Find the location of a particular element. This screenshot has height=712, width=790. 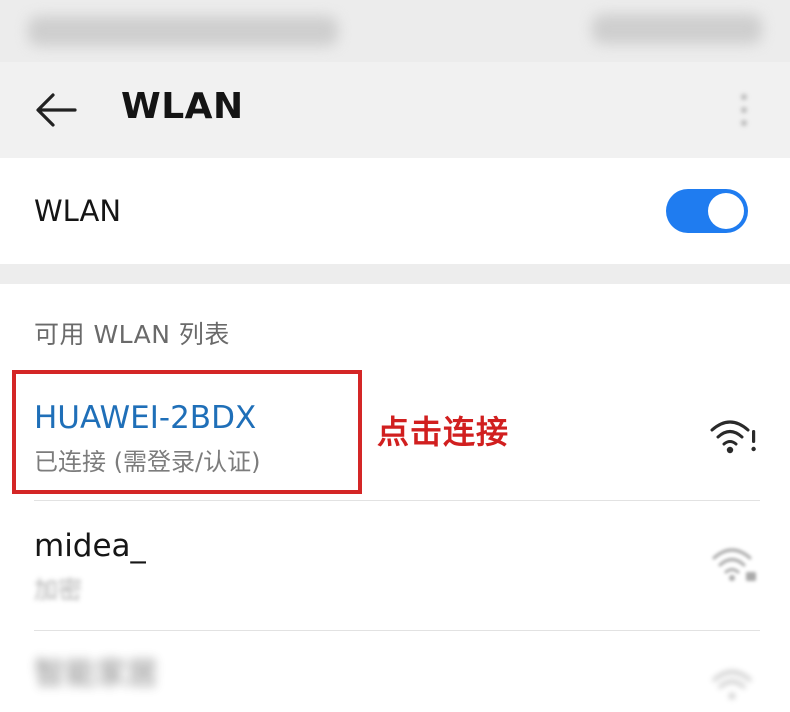

wlan-toggle-row: WLAN is located at coordinates (395, 211).